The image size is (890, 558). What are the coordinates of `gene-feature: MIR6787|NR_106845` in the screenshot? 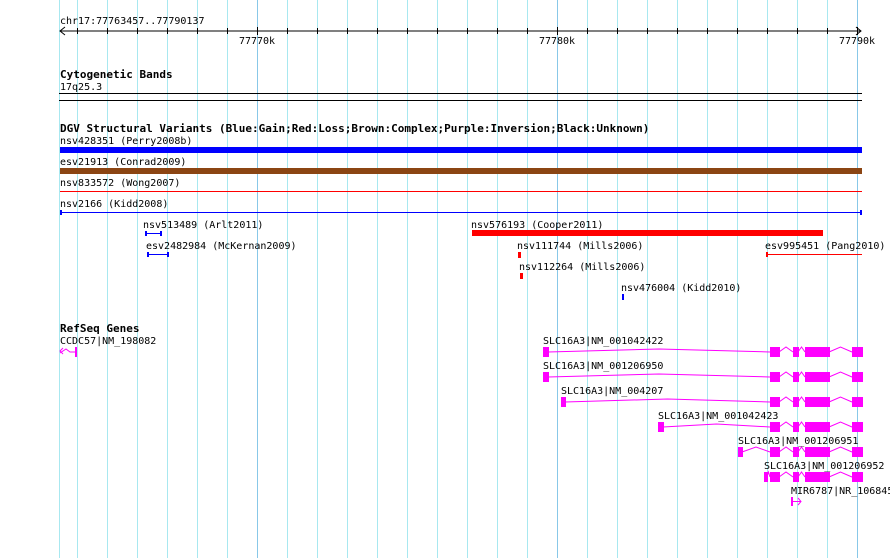 It's located at (840, 496).